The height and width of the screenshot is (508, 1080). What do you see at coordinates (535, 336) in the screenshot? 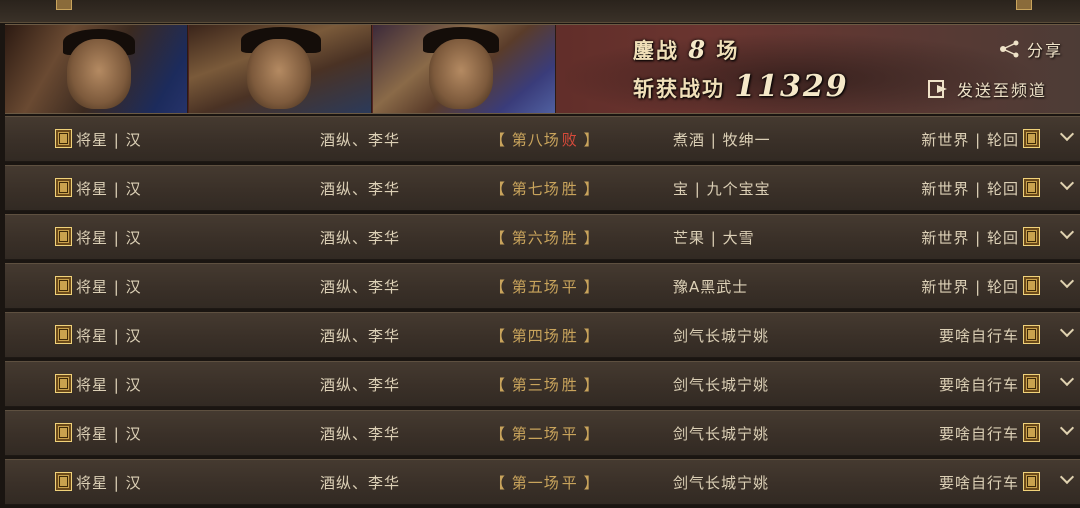
I see `round-label: 第四场` at bounding box center [535, 336].